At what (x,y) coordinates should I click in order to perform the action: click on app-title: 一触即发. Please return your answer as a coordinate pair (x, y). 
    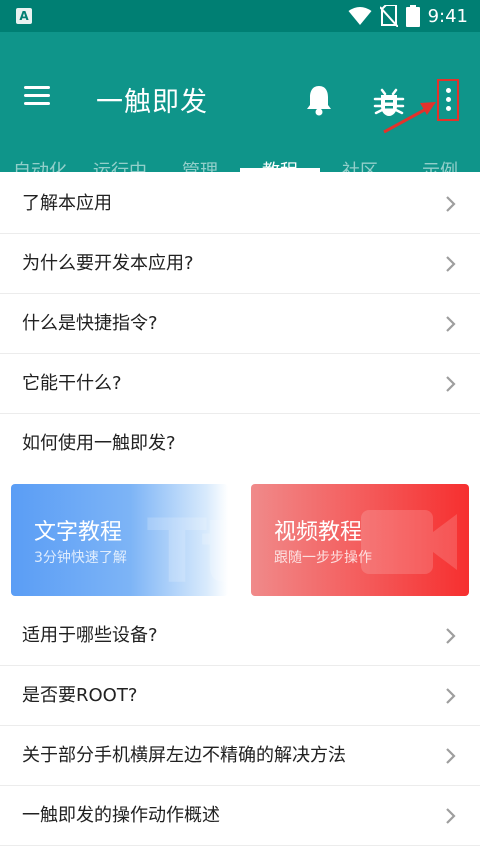
    Looking at the image, I should click on (152, 102).